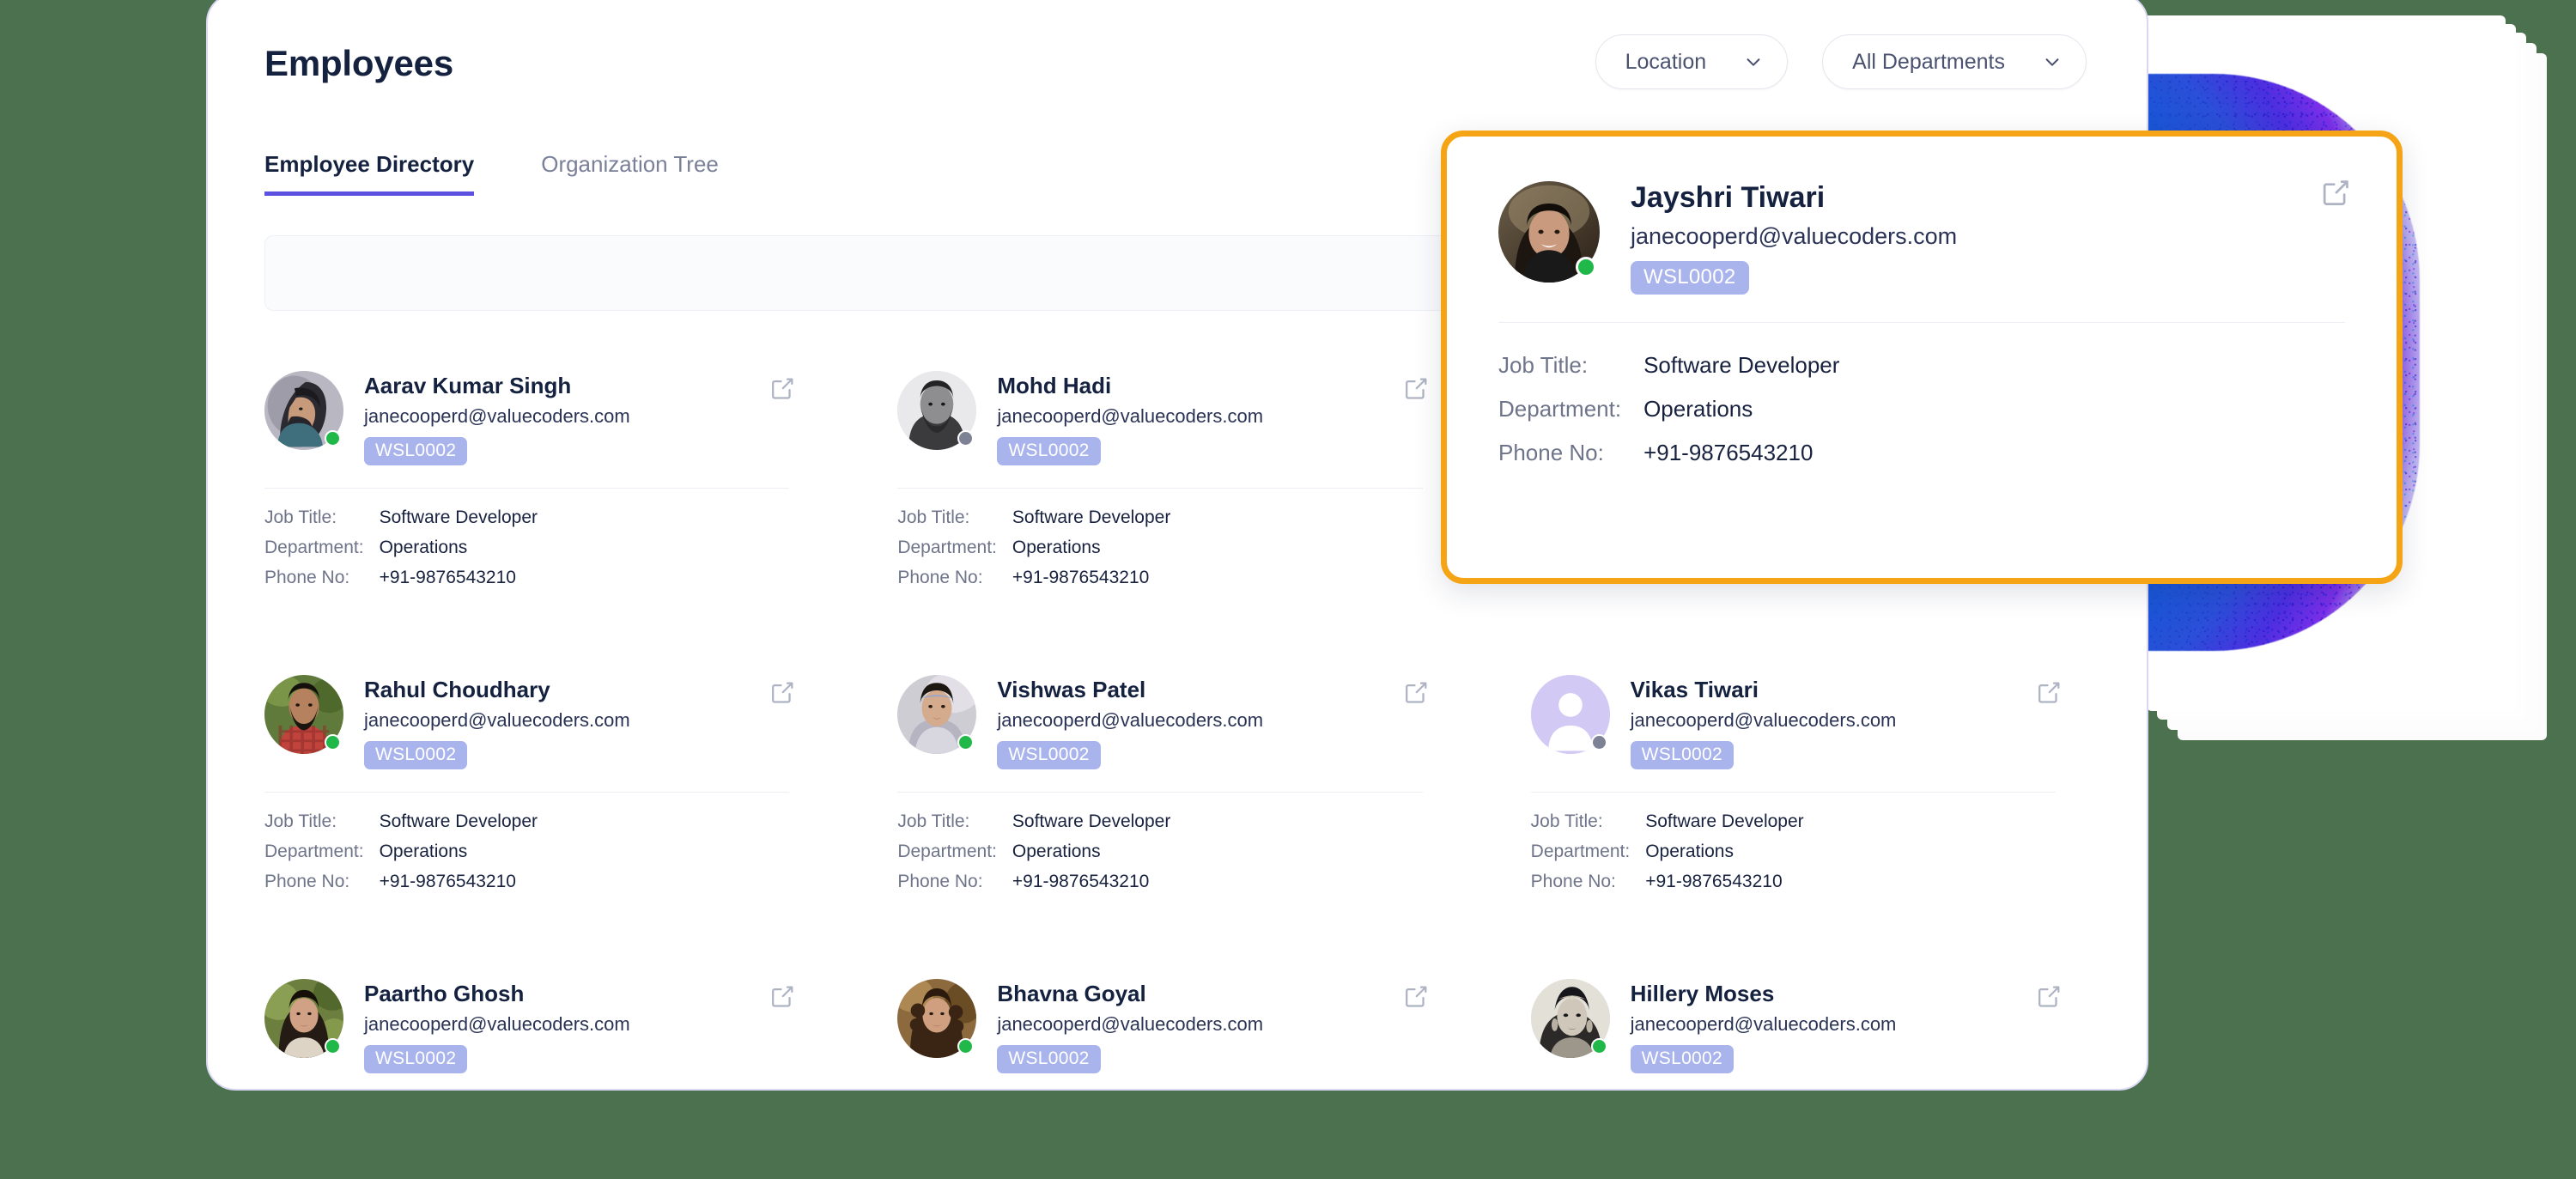  Describe the element at coordinates (1690, 278) in the screenshot. I see `popup-employee-badge: WSL0002` at that location.